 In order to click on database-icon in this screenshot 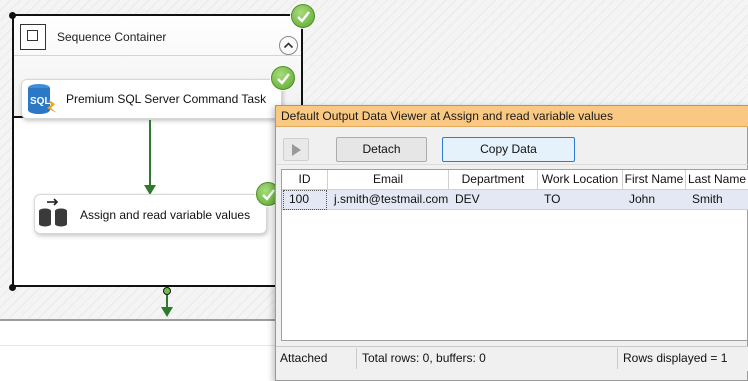, I will do `click(55, 214)`.